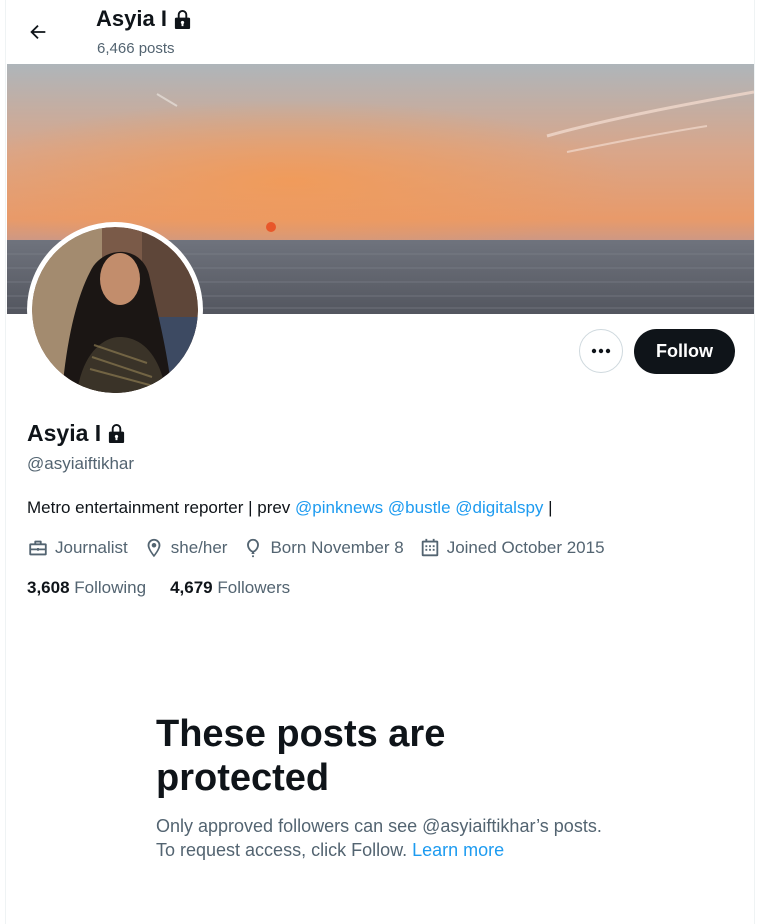 This screenshot has width=762, height=924. I want to click on more-horizontal-icon, so click(601, 351).